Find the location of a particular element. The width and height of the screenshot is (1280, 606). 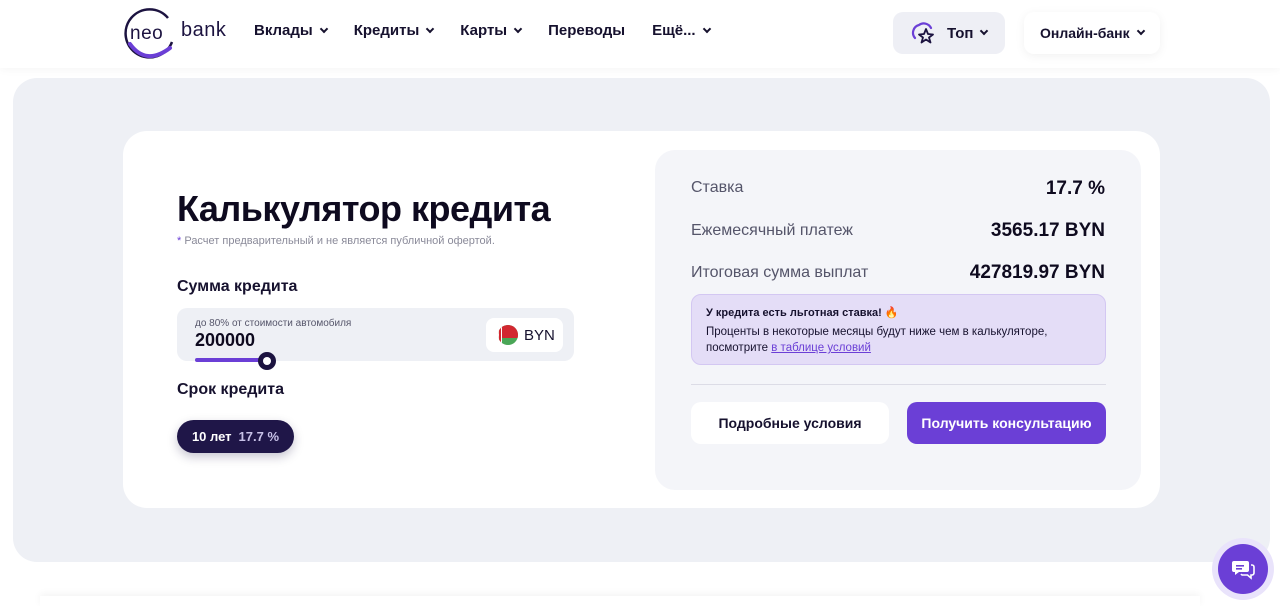

next-section-edge is located at coordinates (620, 601).